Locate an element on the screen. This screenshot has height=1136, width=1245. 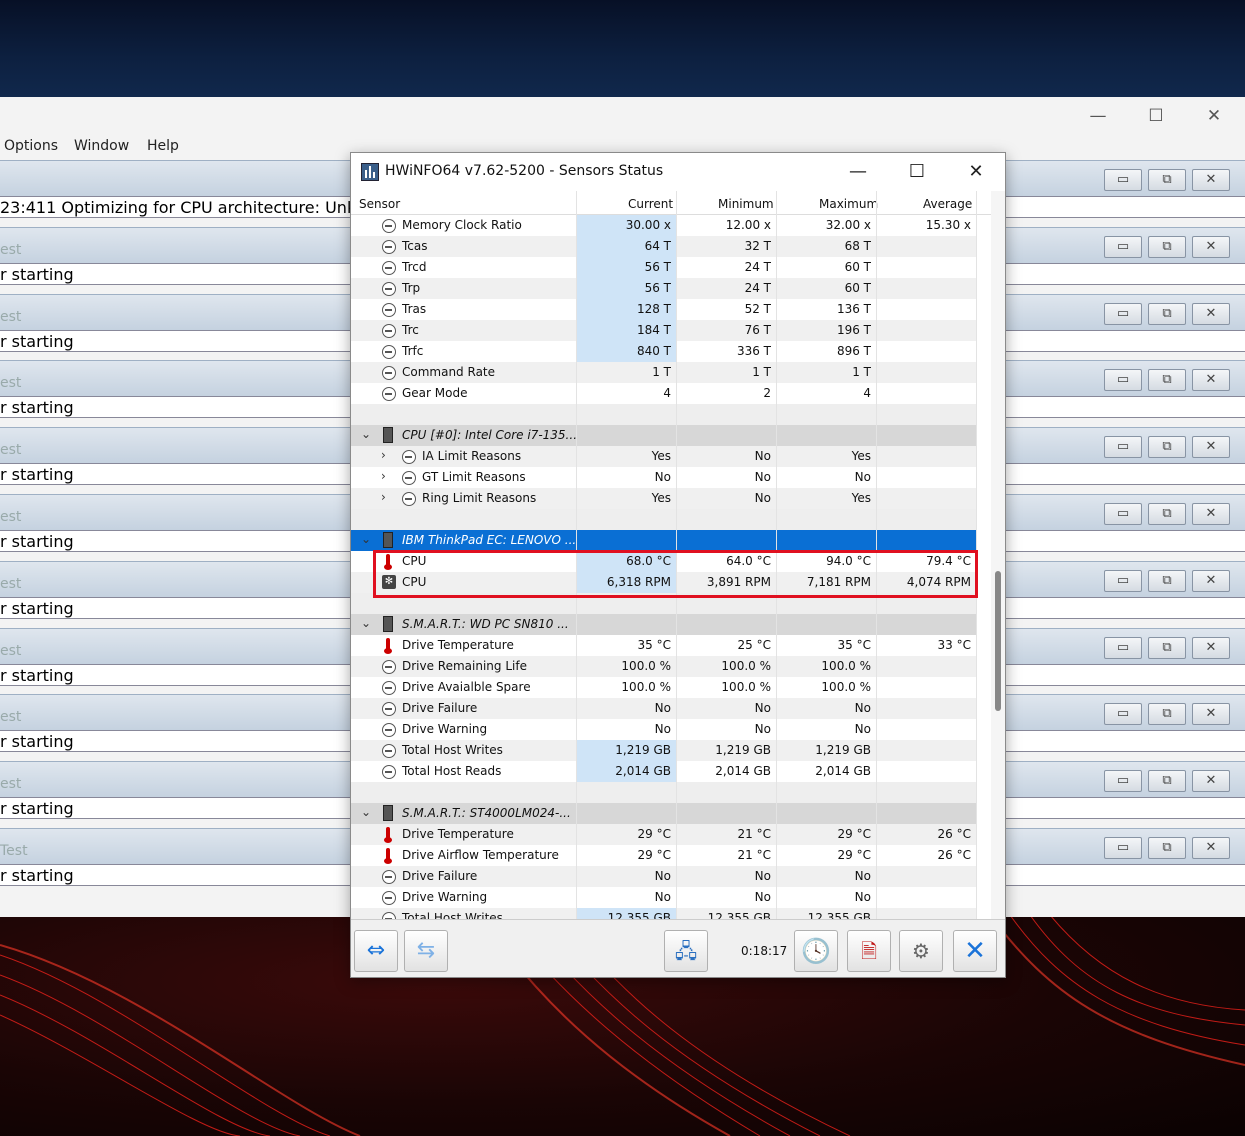
vertical-scrollbar is located at coordinates (998, 555).